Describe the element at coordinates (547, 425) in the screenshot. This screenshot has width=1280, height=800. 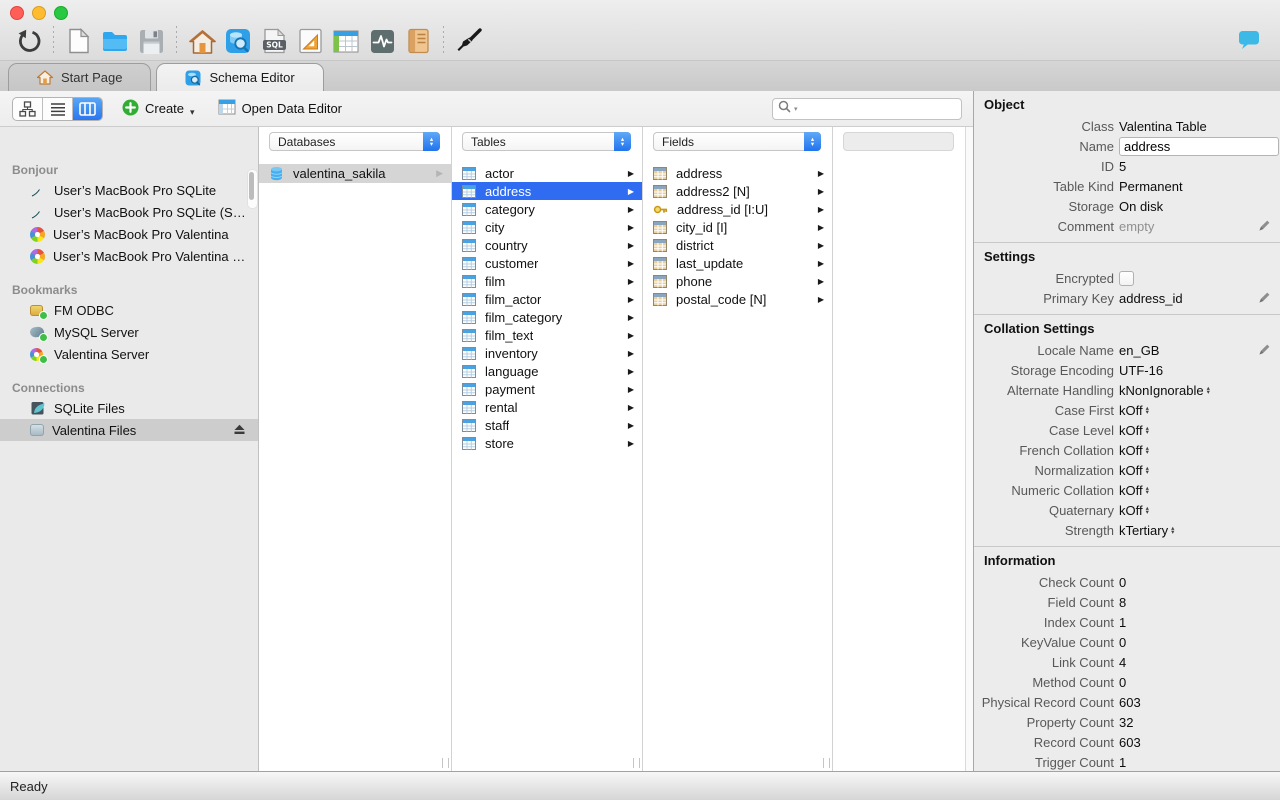
I see `table-row-staff: staff ▶` at that location.